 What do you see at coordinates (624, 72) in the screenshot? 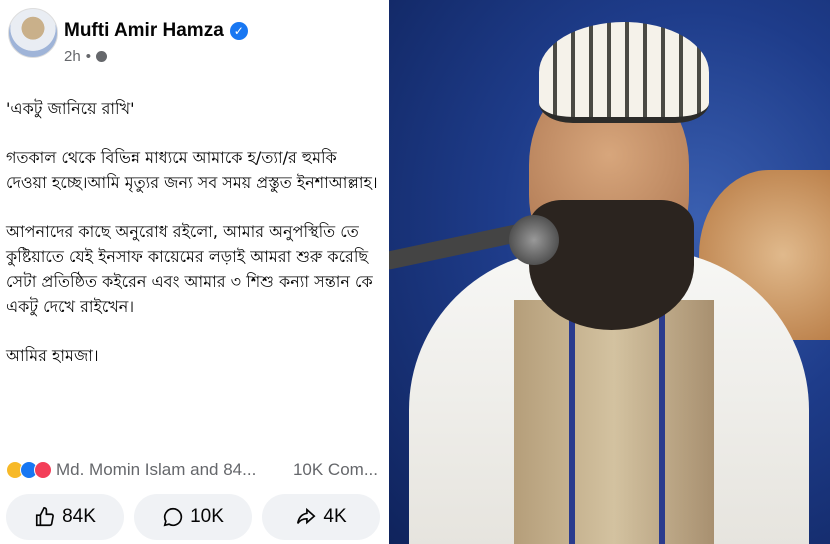
I see `prayer-cap` at bounding box center [624, 72].